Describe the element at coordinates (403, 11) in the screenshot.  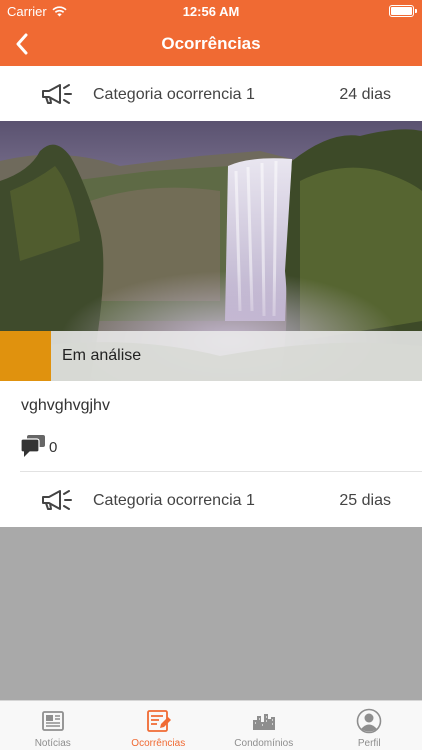
I see `battery-icon` at that location.